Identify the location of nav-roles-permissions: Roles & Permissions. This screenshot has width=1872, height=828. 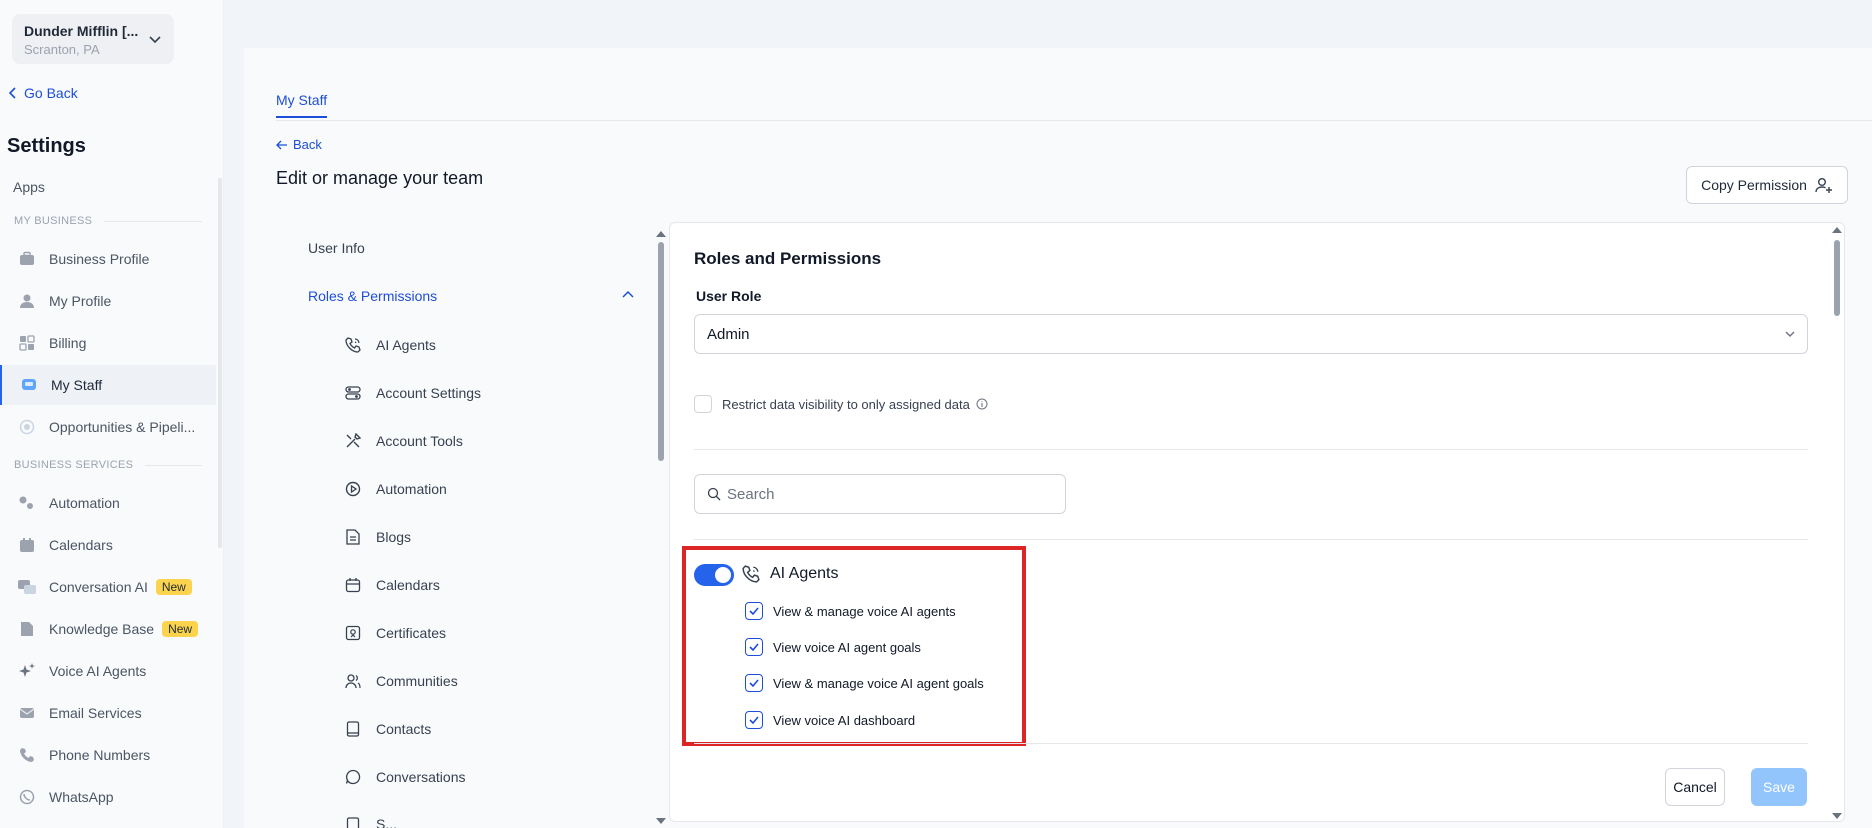
(471, 296).